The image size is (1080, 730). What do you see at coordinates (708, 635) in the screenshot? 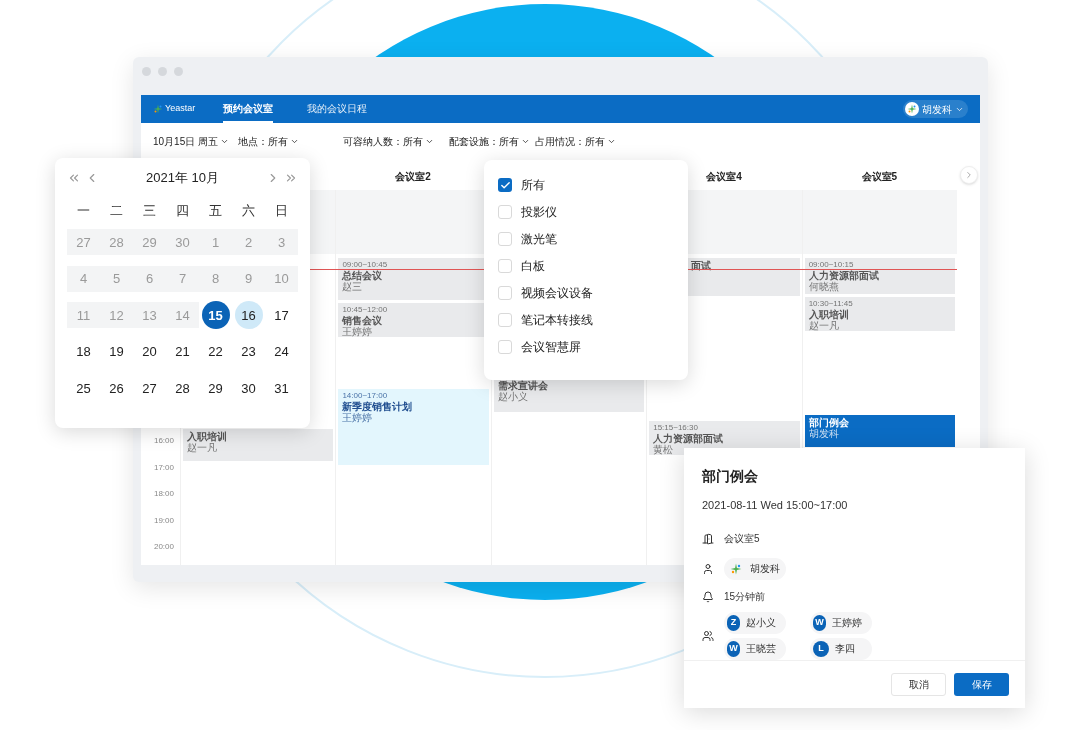
I see `people-icon` at bounding box center [708, 635].